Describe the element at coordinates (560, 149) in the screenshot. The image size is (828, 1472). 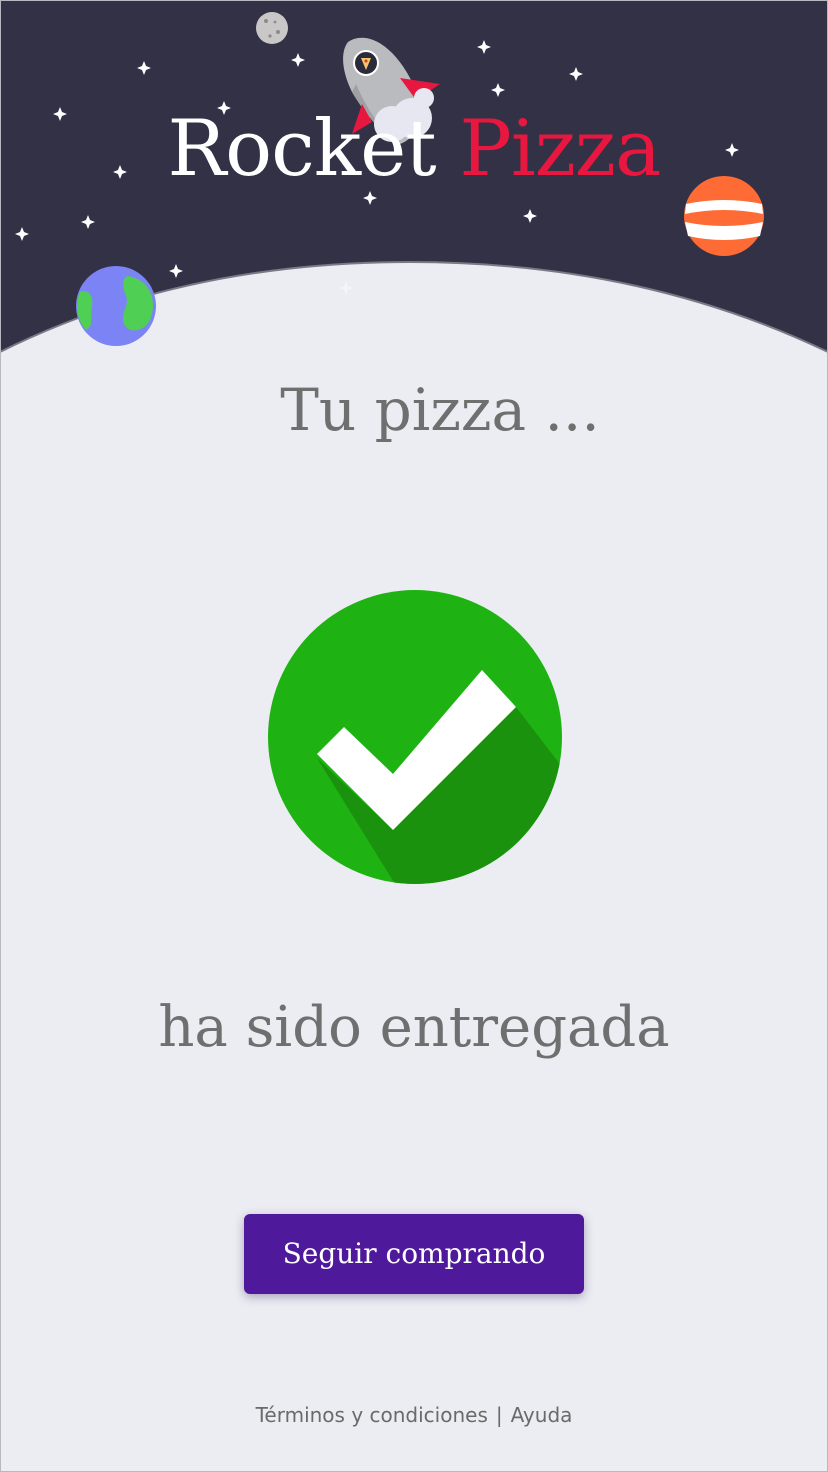
I see `brand-word-pizza: Pizza` at that location.